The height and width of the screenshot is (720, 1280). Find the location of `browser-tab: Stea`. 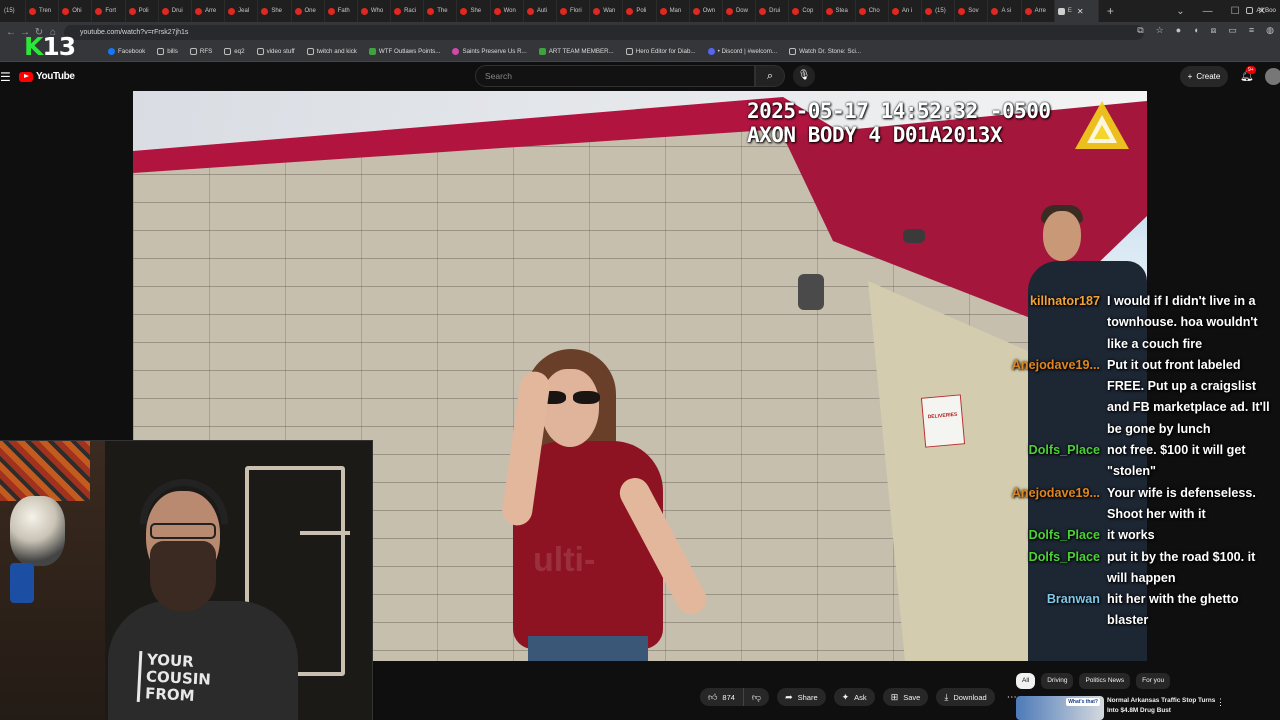

browser-tab: Stea is located at coordinates (839, 11).